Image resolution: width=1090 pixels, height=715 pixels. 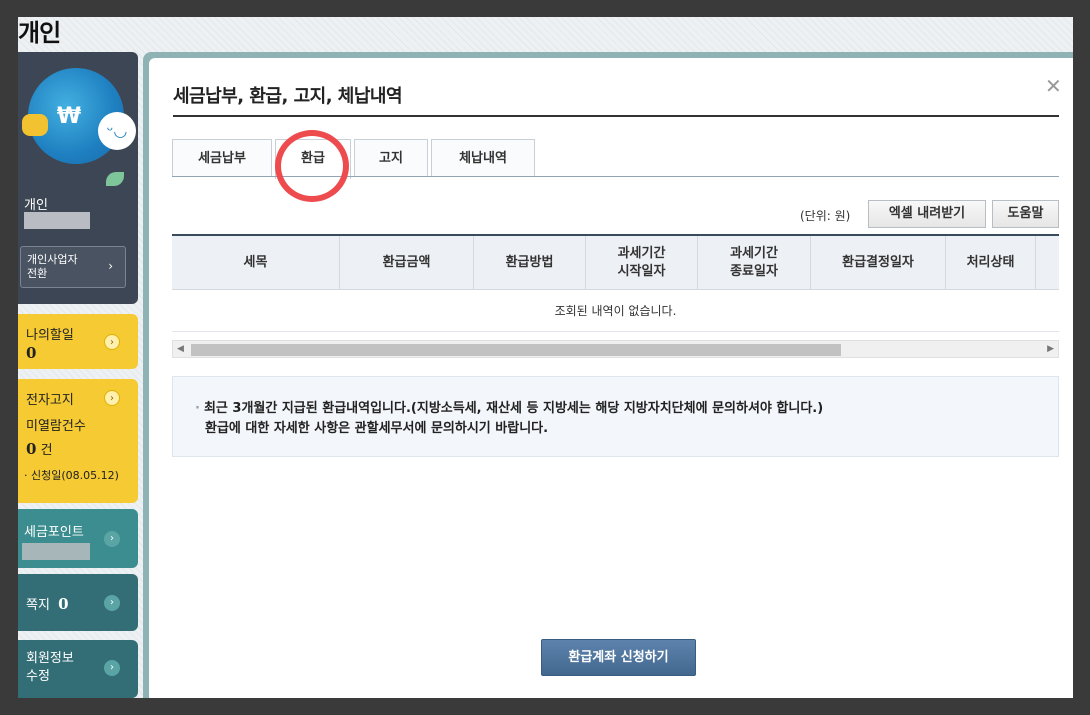 What do you see at coordinates (38, 605) in the screenshot?
I see `messages-label: 쪽지` at bounding box center [38, 605].